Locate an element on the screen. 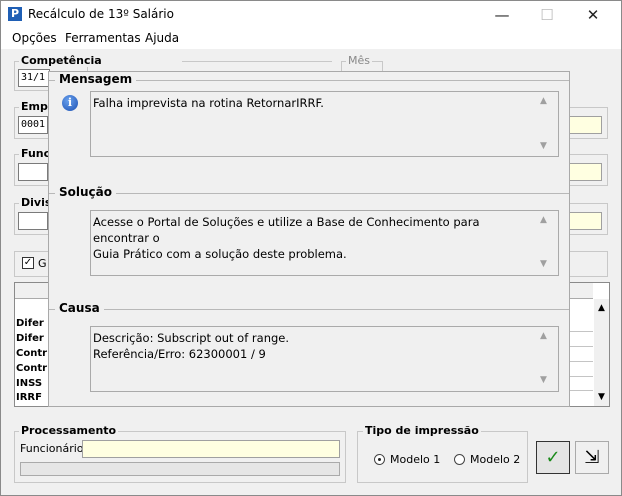 This screenshot has height=496, width=622. solucao-scroll-up-icon: ▲ is located at coordinates (543, 220).